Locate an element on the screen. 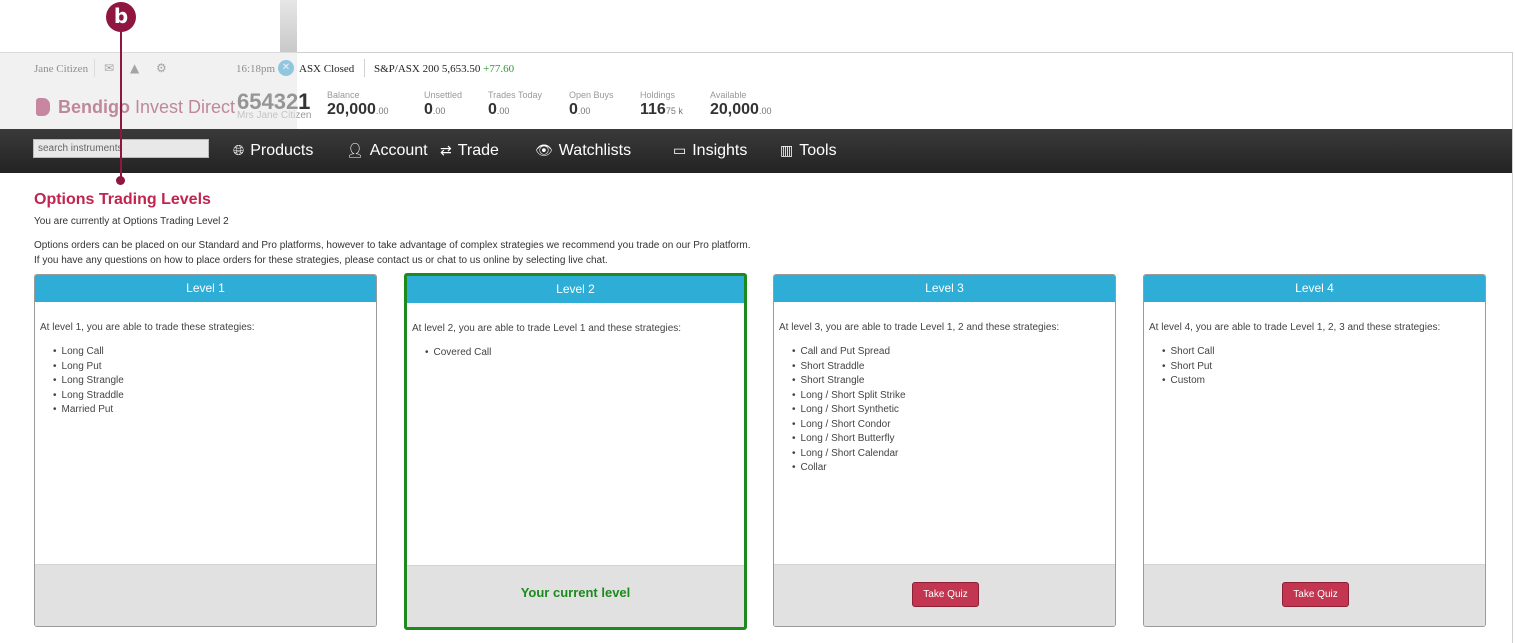  nav-trade: ⇄ Trade is located at coordinates (469, 151).